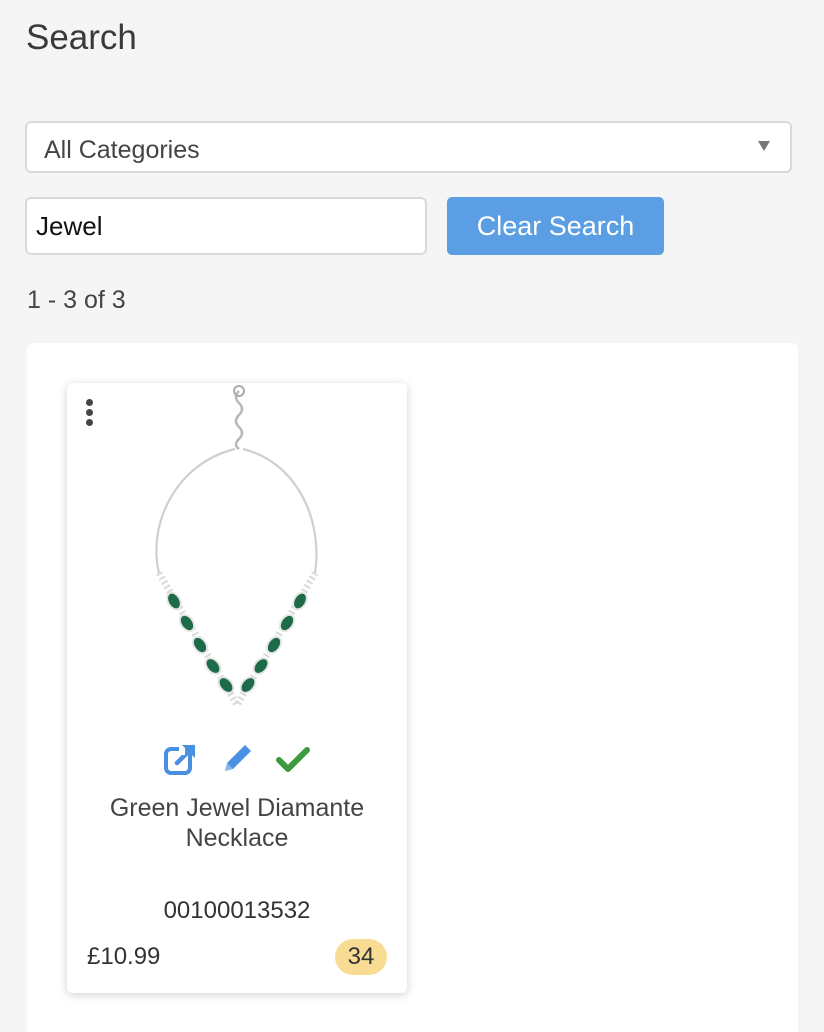  I want to click on product-price: £10.99, so click(124, 956).